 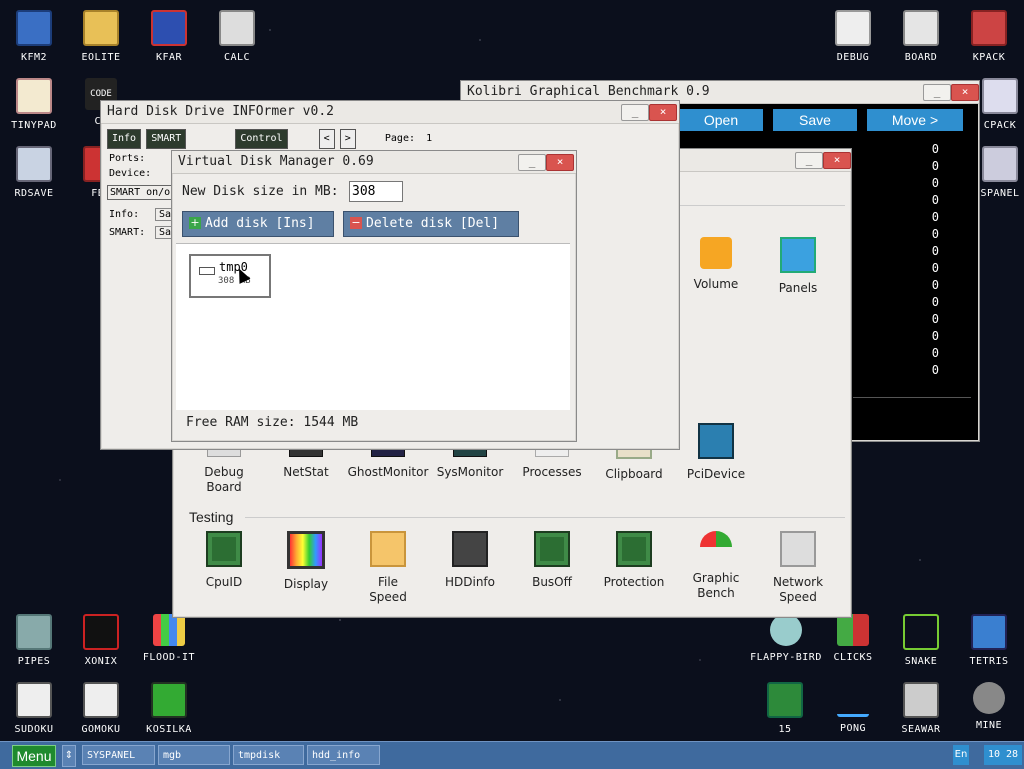 What do you see at coordinates (34, 164) in the screenshot?
I see `ramdisk-icon` at bounding box center [34, 164].